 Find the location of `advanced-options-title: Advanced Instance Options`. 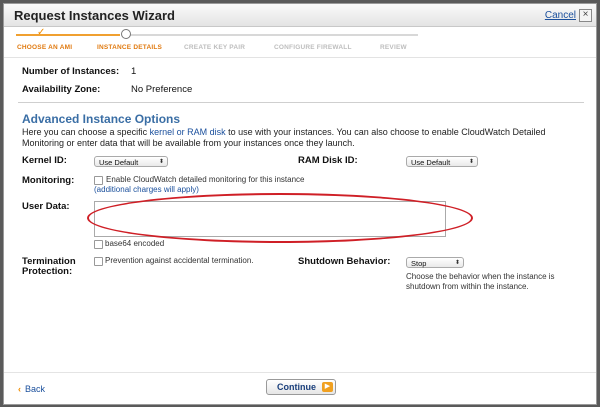

advanced-options-title: Advanced Instance Options is located at coordinates (101, 119).